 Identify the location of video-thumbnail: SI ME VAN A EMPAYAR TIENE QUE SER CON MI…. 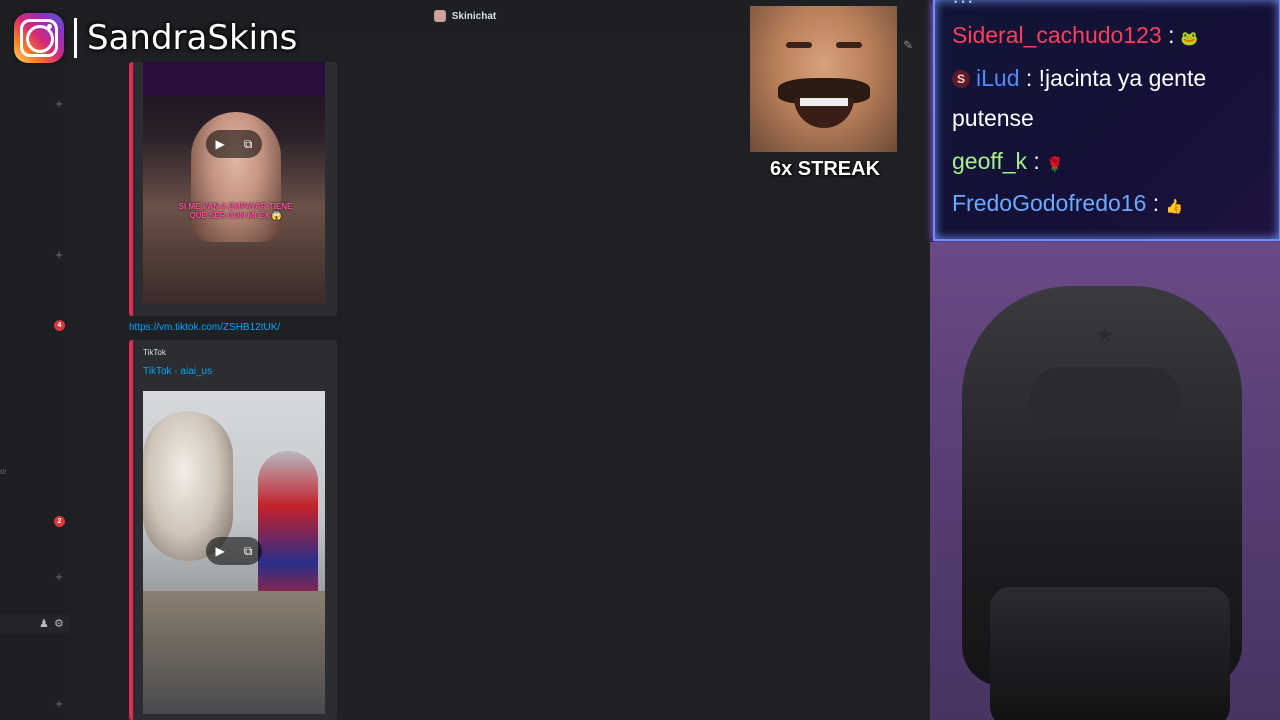
(234, 183).